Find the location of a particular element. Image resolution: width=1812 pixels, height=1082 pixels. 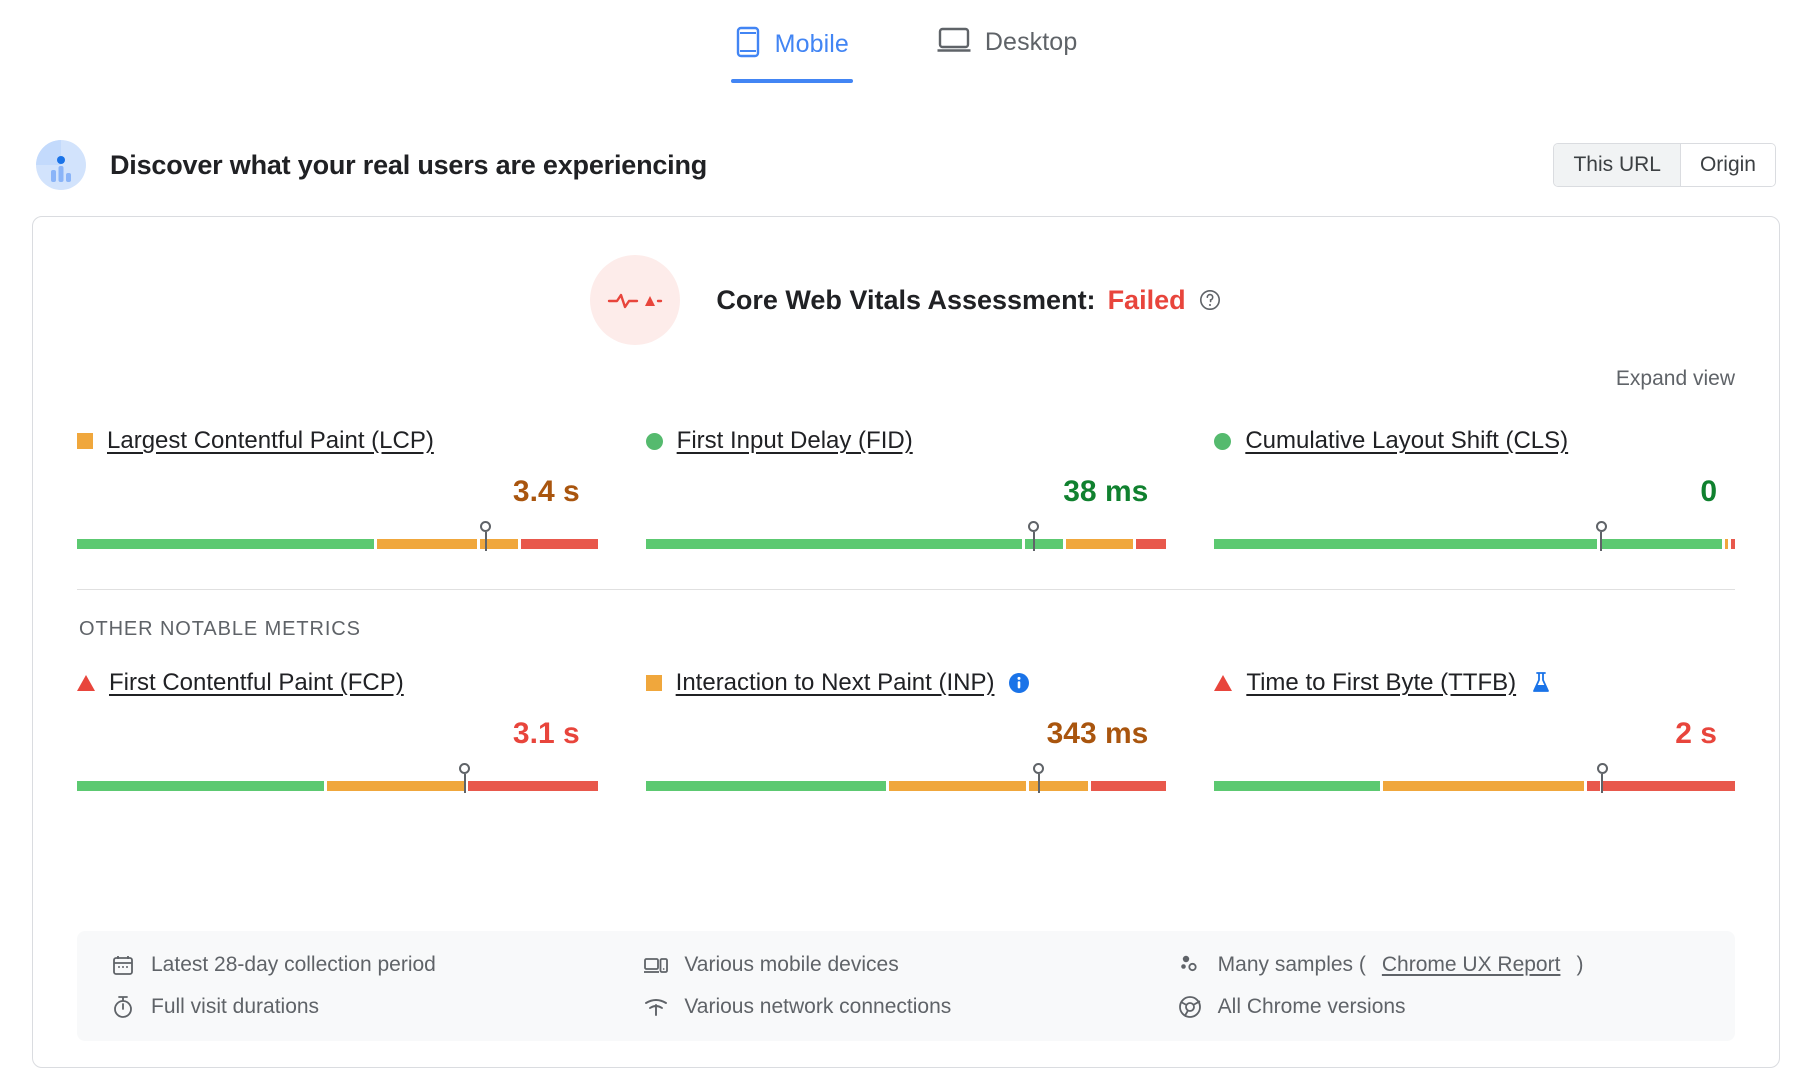

metric-name-link: Time to First Byte (TTFB) is located at coordinates (1381, 683).